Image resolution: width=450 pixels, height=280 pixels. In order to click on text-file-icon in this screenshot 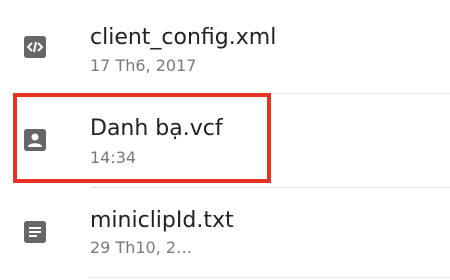, I will do `click(35, 232)`.